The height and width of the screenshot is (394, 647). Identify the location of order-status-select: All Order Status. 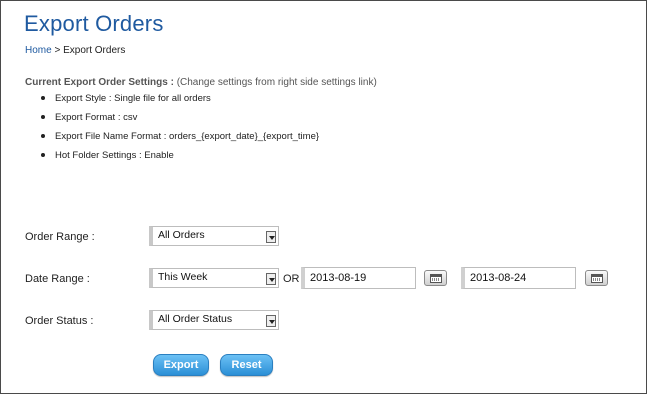
(214, 320).